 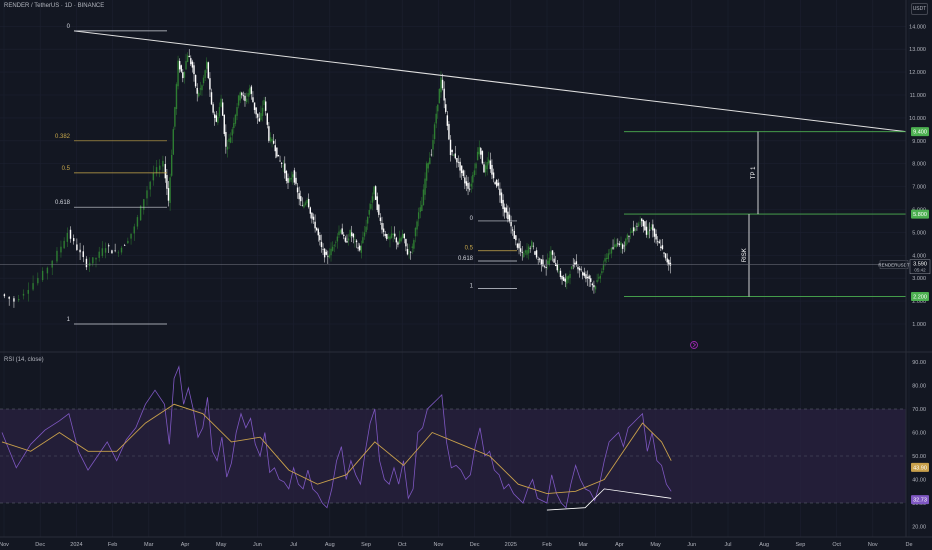 What do you see at coordinates (919, 9) in the screenshot?
I see `currency-button: USDT` at bounding box center [919, 9].